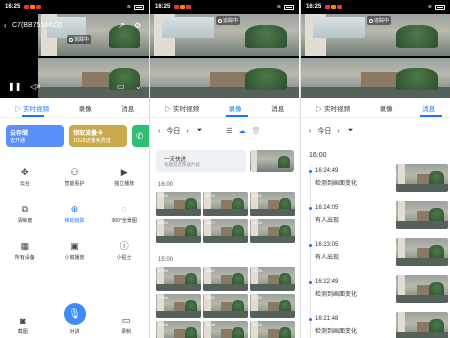  I want to click on delete-icon: 🗑, so click(256, 131).